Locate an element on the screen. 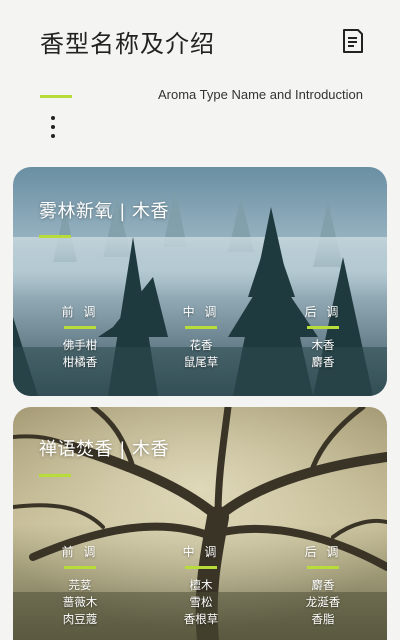 The width and height of the screenshot is (400, 640). note-item: 檀木 is located at coordinates (201, 585).